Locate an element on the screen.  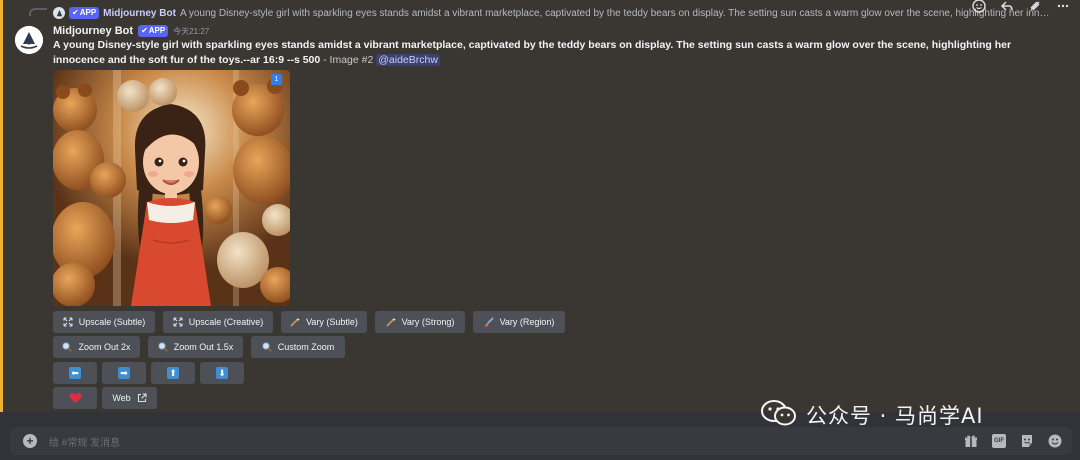
app-badge: ✔ APP is located at coordinates (153, 31).